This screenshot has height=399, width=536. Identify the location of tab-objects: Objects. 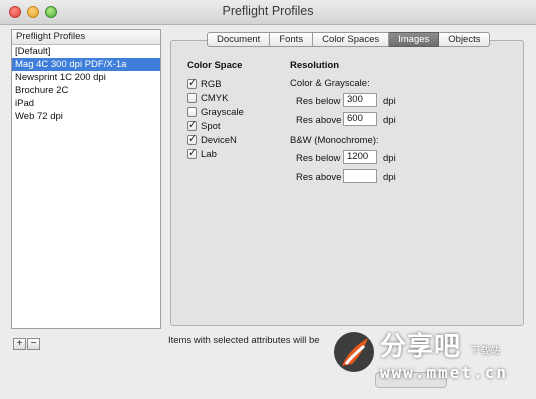
(465, 39).